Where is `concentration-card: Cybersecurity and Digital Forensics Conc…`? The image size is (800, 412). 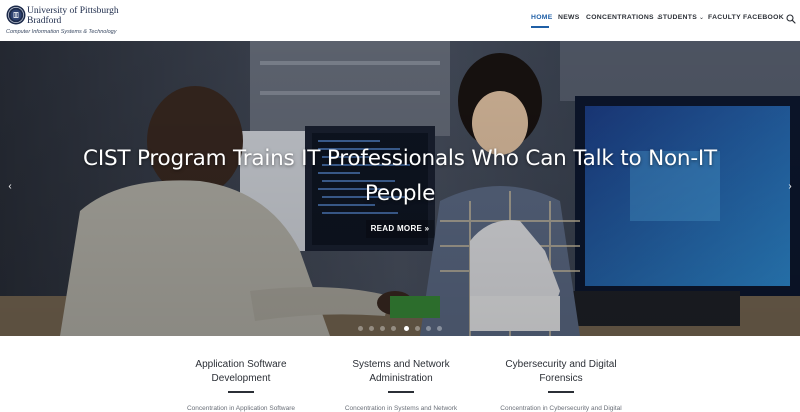 concentration-card: Cybersecurity and Digital Forensics Conc… is located at coordinates (561, 385).